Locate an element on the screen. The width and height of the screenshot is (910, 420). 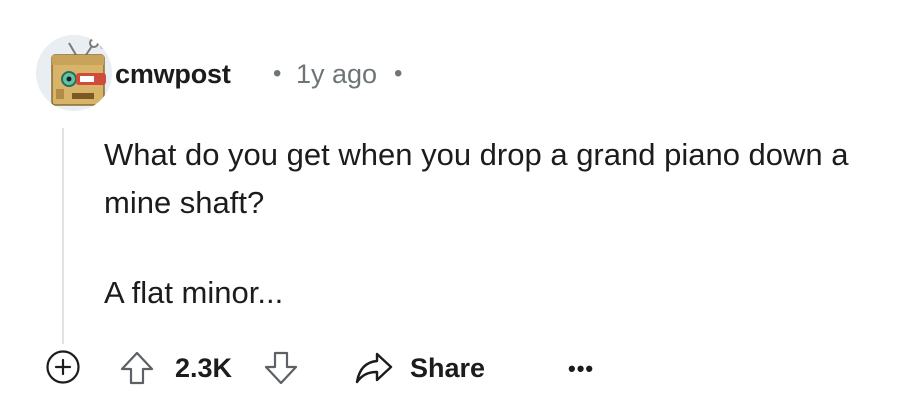
vote-score: 2.3K is located at coordinates (204, 368).